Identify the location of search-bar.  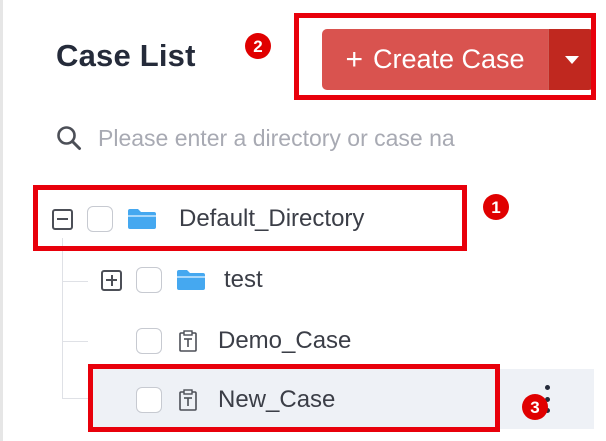
(301, 138).